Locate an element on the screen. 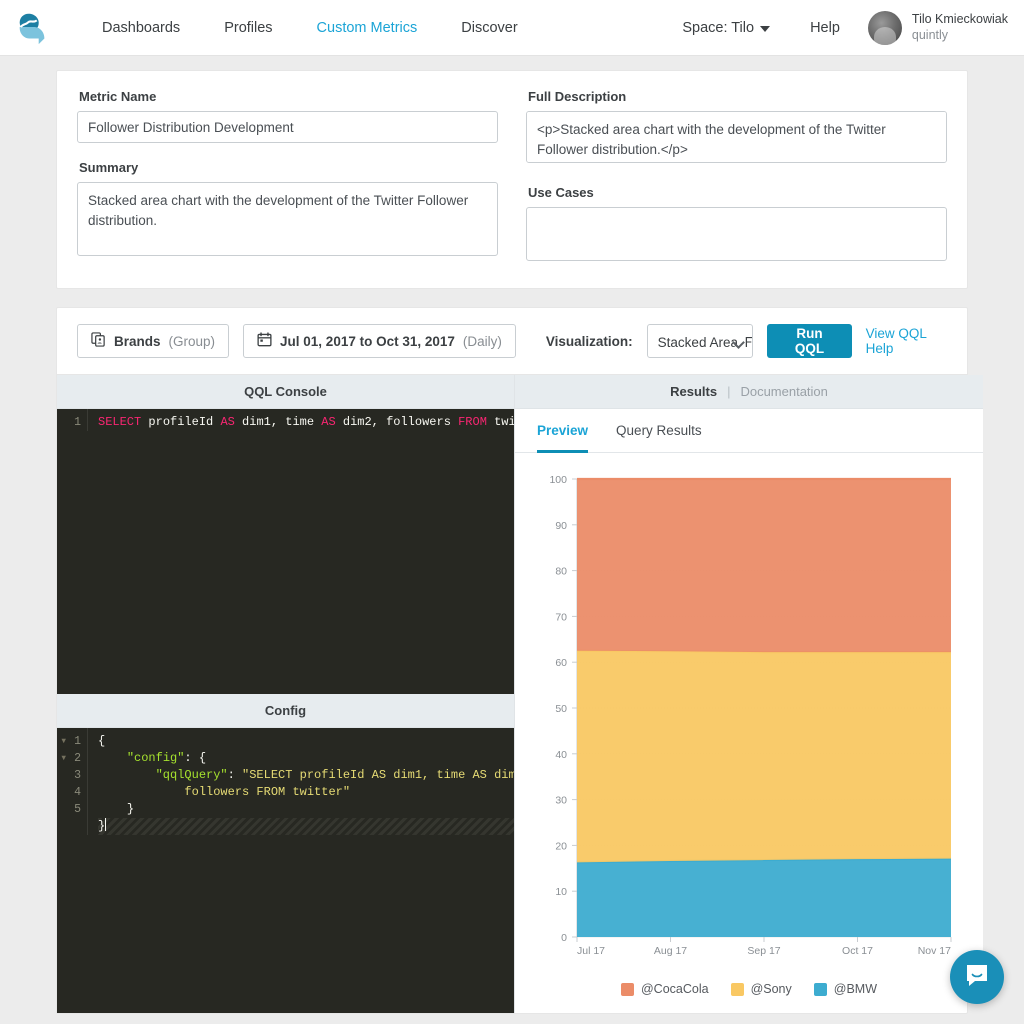 The width and height of the screenshot is (1024, 1024). config-gutter: ▾ 1 ▾ 2 3 4 5 is located at coordinates (72, 870).